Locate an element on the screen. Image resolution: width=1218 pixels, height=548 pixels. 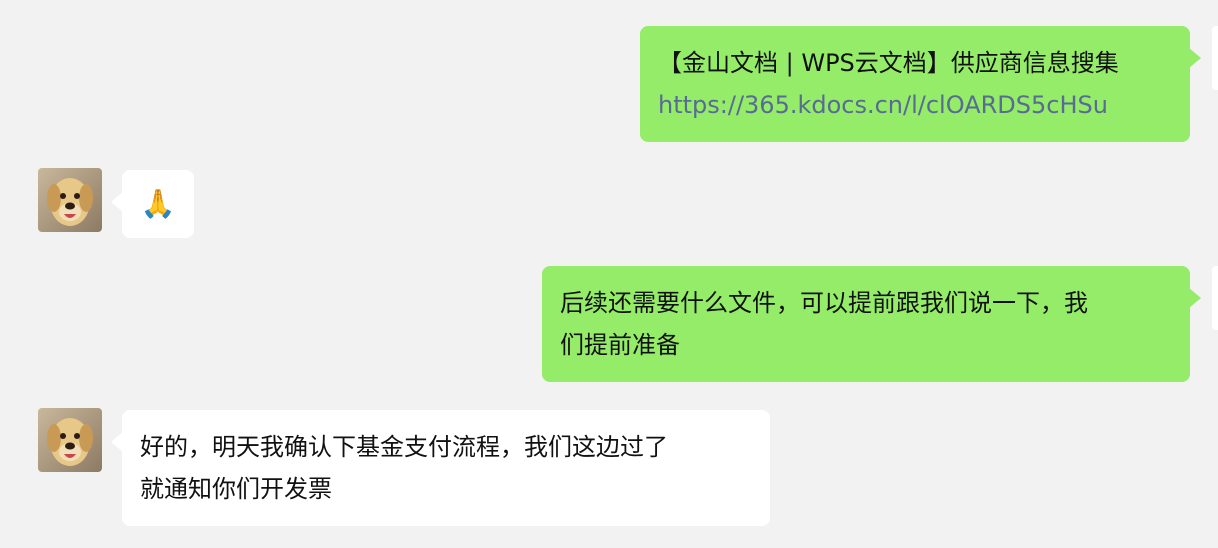
message-bubble-incoming: 🙏 is located at coordinates (152, 204).